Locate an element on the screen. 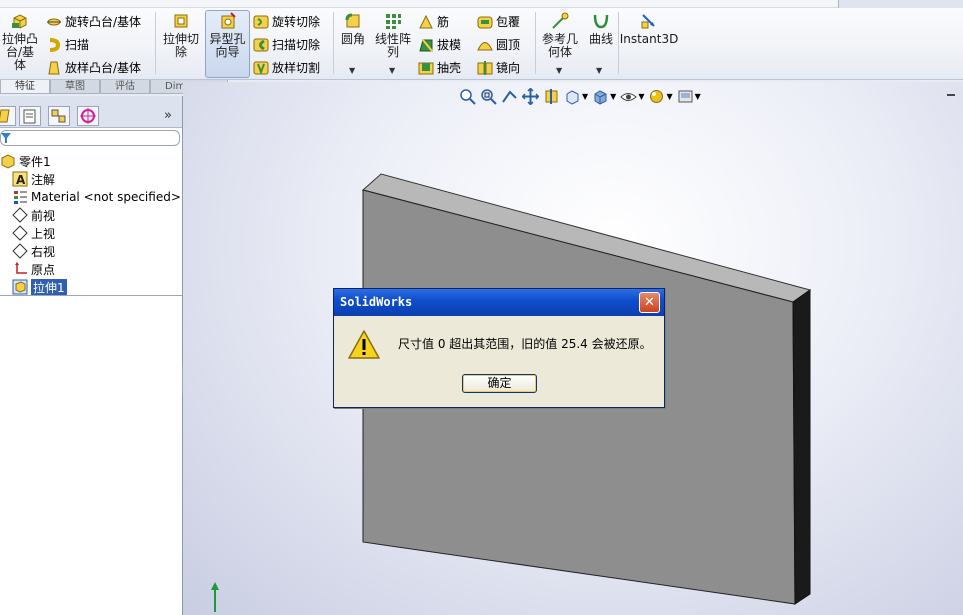 The width and height of the screenshot is (963, 615). curves-button: 曲线 is located at coordinates (601, 29).